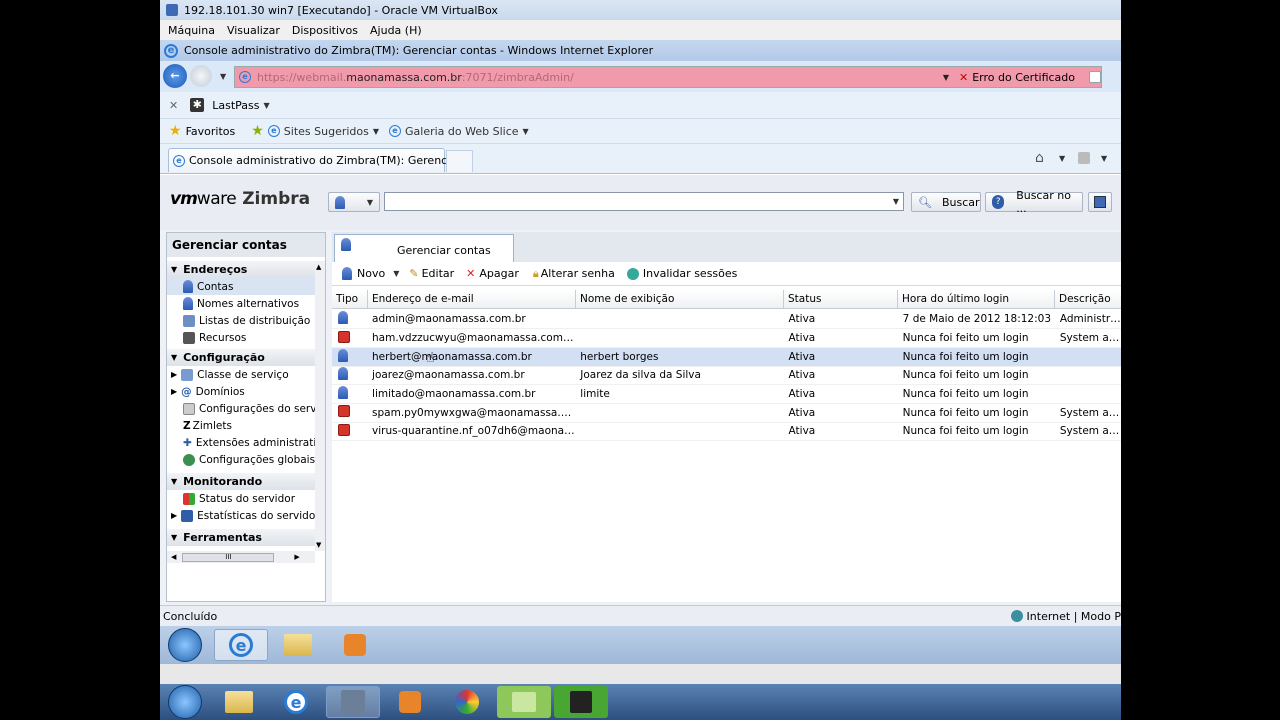 This screenshot has width=1280, height=720. Describe the element at coordinates (896, 201) in the screenshot. I see `search-history-dropdown-icon: ▼` at that location.